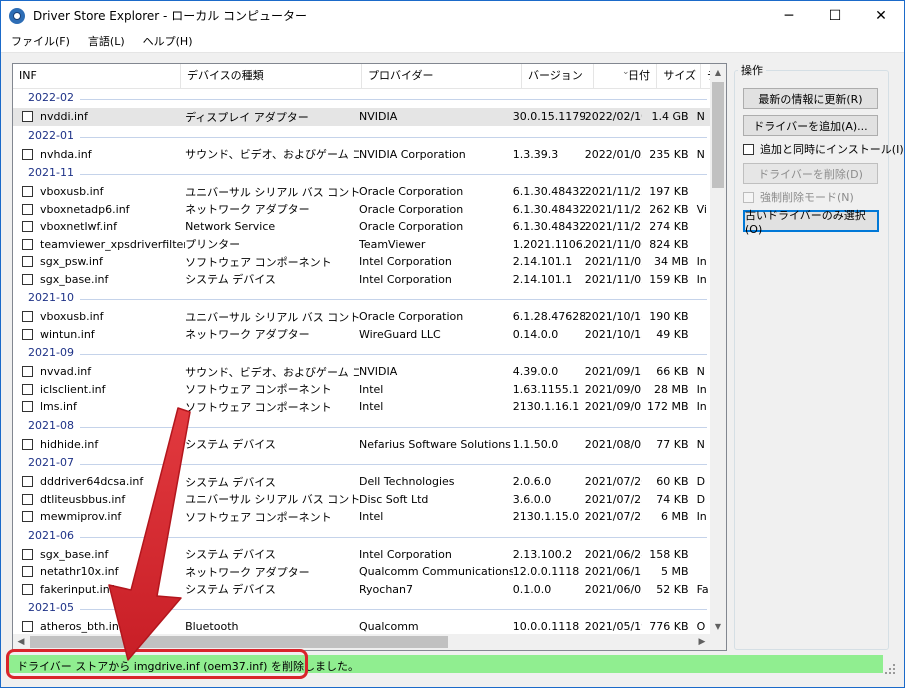 This screenshot has height=690, width=907. I want to click on column-header-inf: INF, so click(97, 76).